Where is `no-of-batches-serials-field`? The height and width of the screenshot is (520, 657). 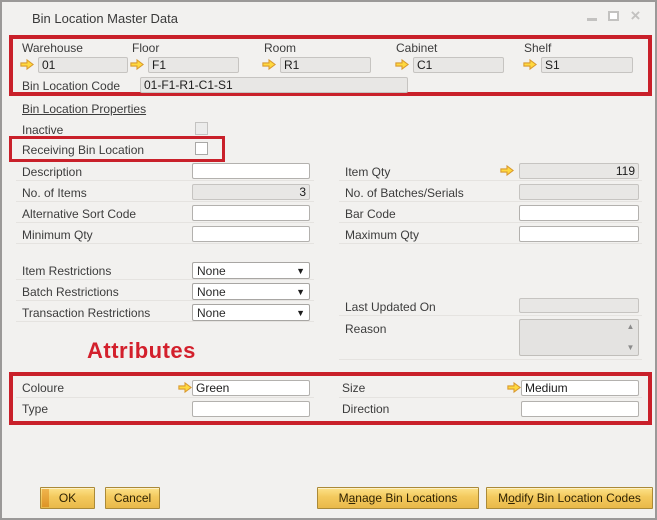 no-of-batches-serials-field is located at coordinates (579, 192).